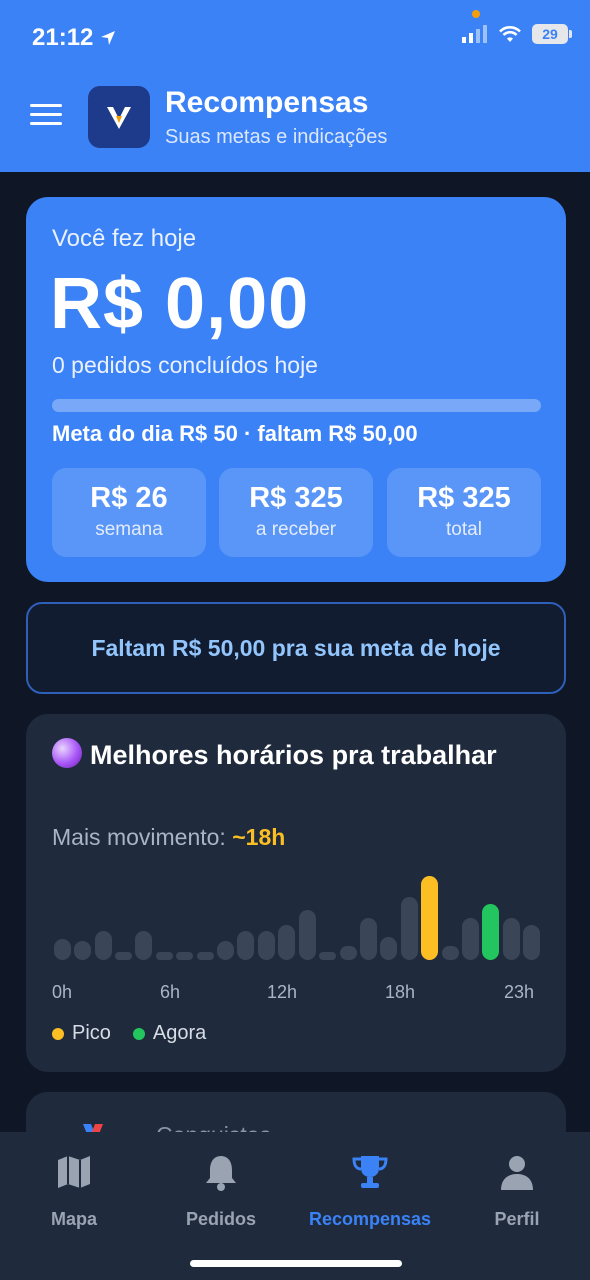  I want to click on tick-label: 18h, so click(400, 992).